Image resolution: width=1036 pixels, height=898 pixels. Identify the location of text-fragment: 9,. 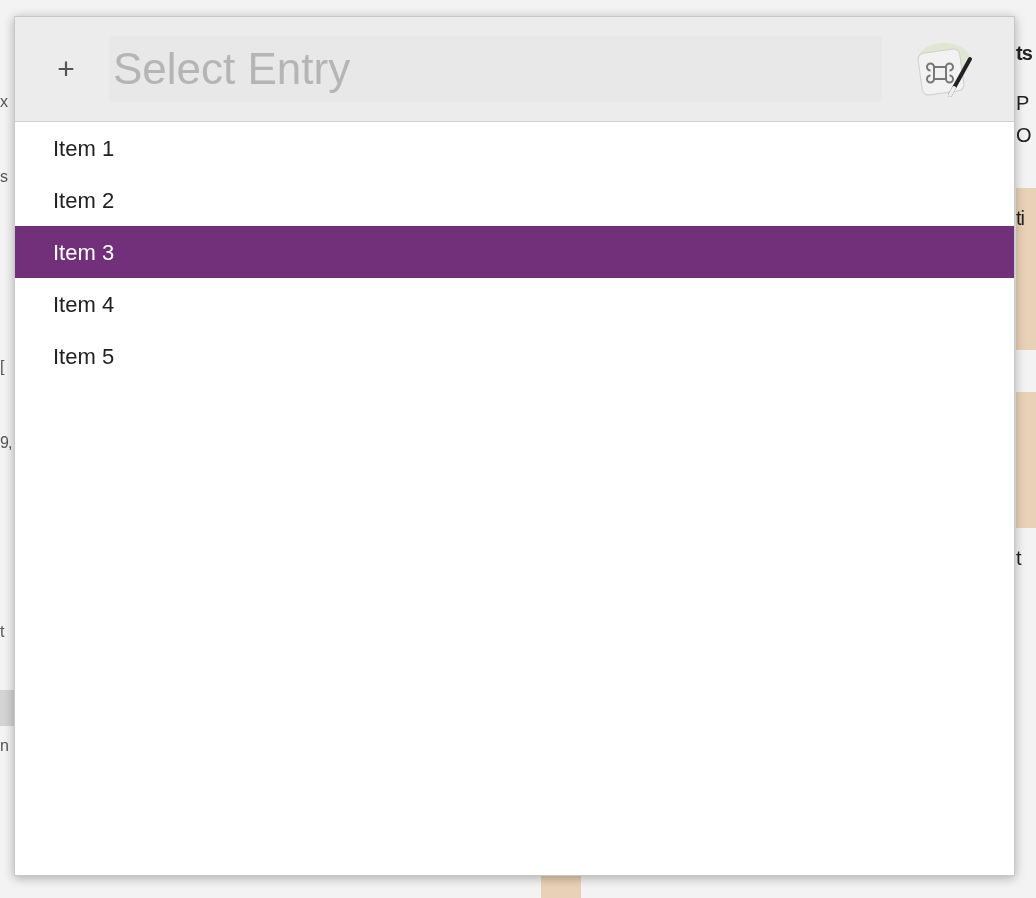
(6, 443).